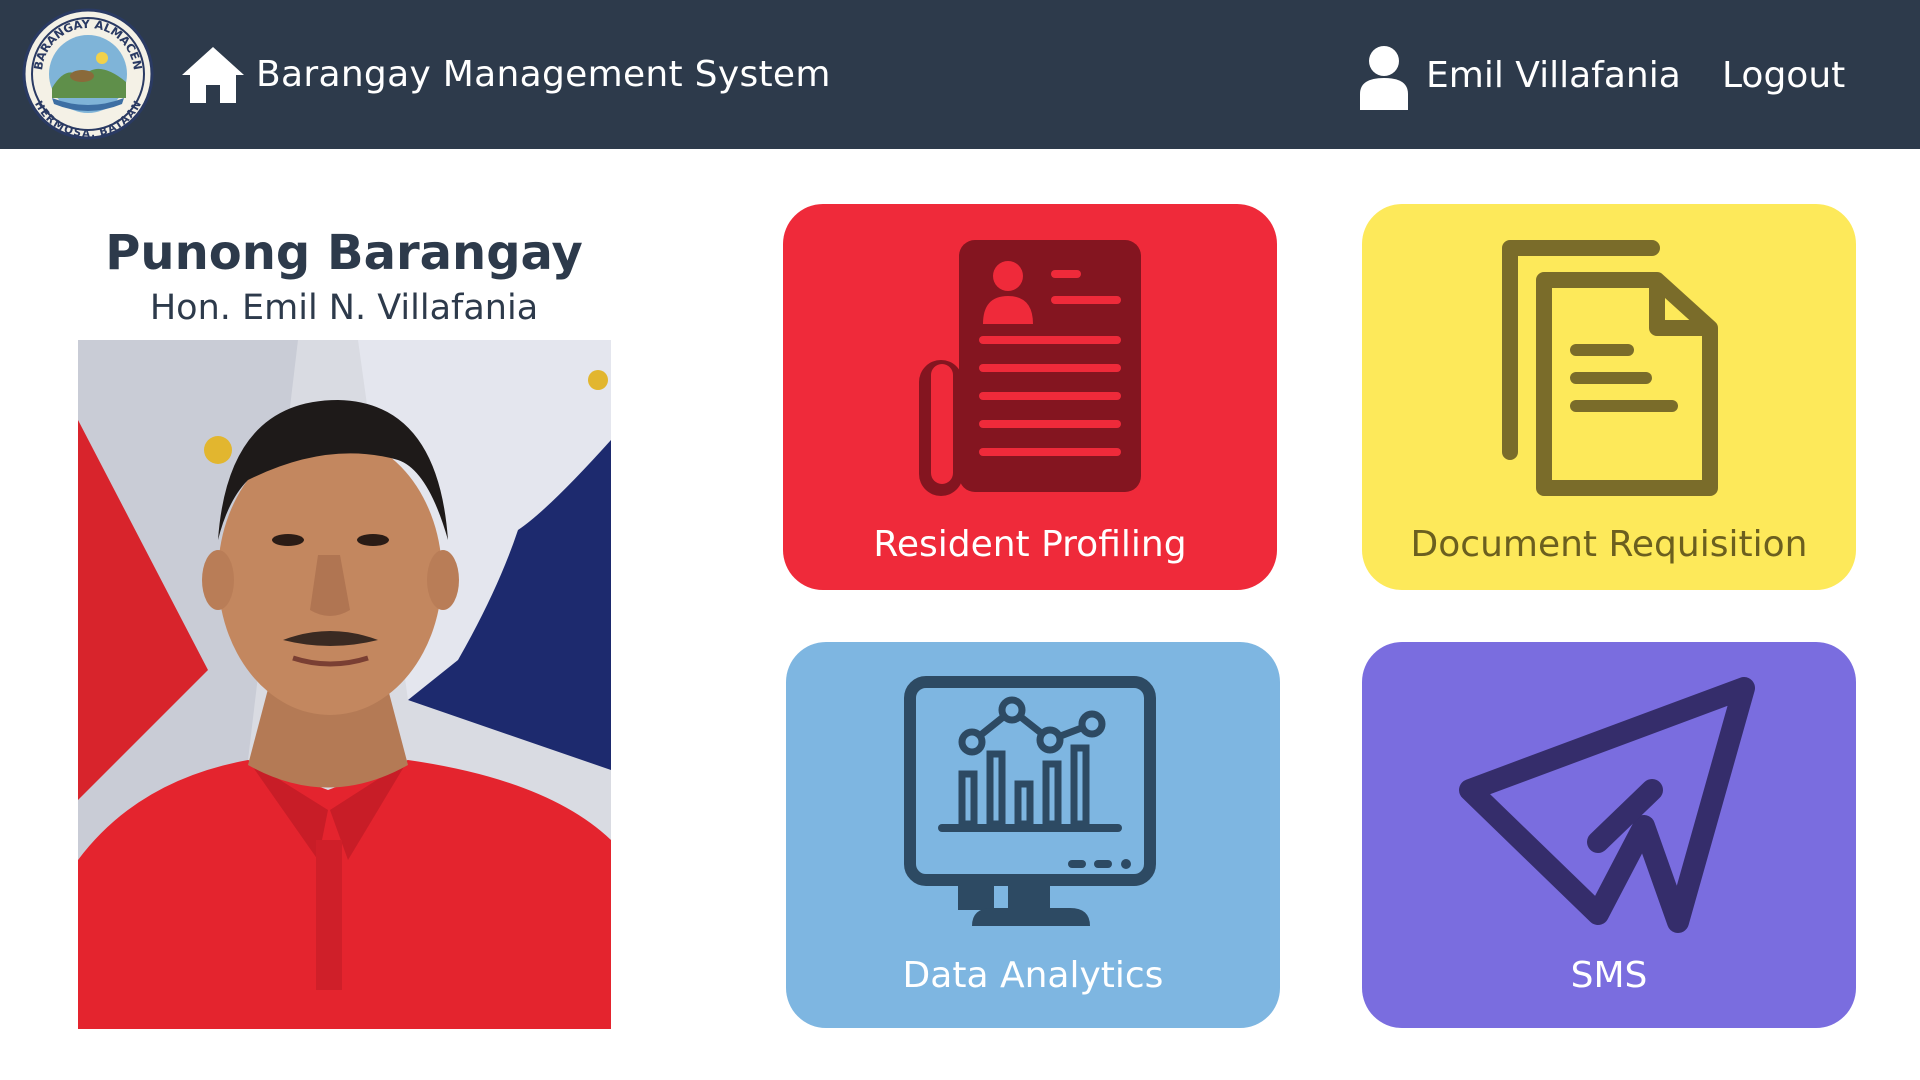 The width and height of the screenshot is (1920, 1080). I want to click on resident-profiling-tile: Resident Profiling, so click(1030, 397).